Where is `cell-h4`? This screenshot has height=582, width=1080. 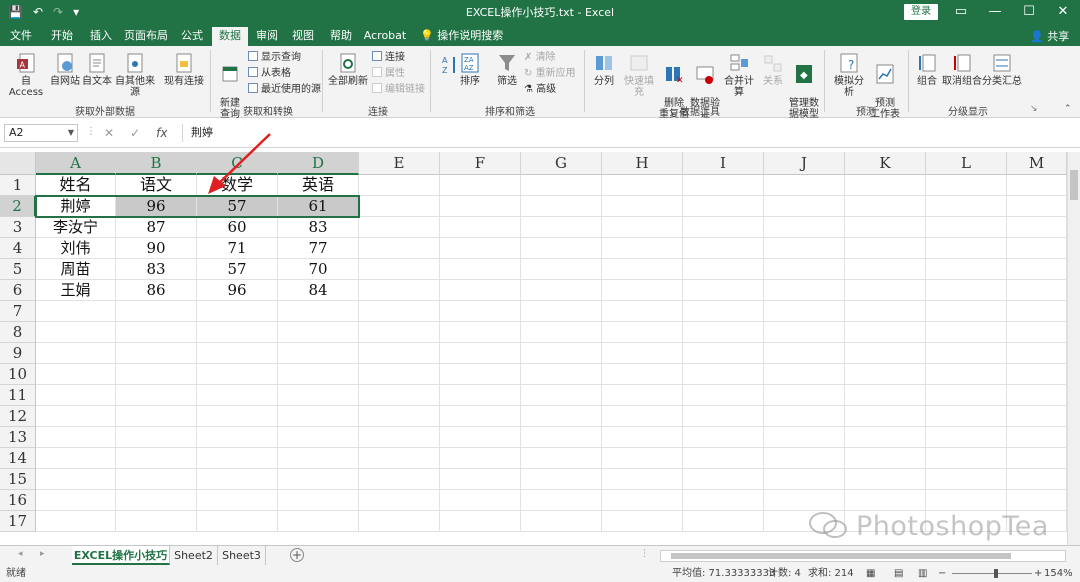 cell-h4 is located at coordinates (642, 248).